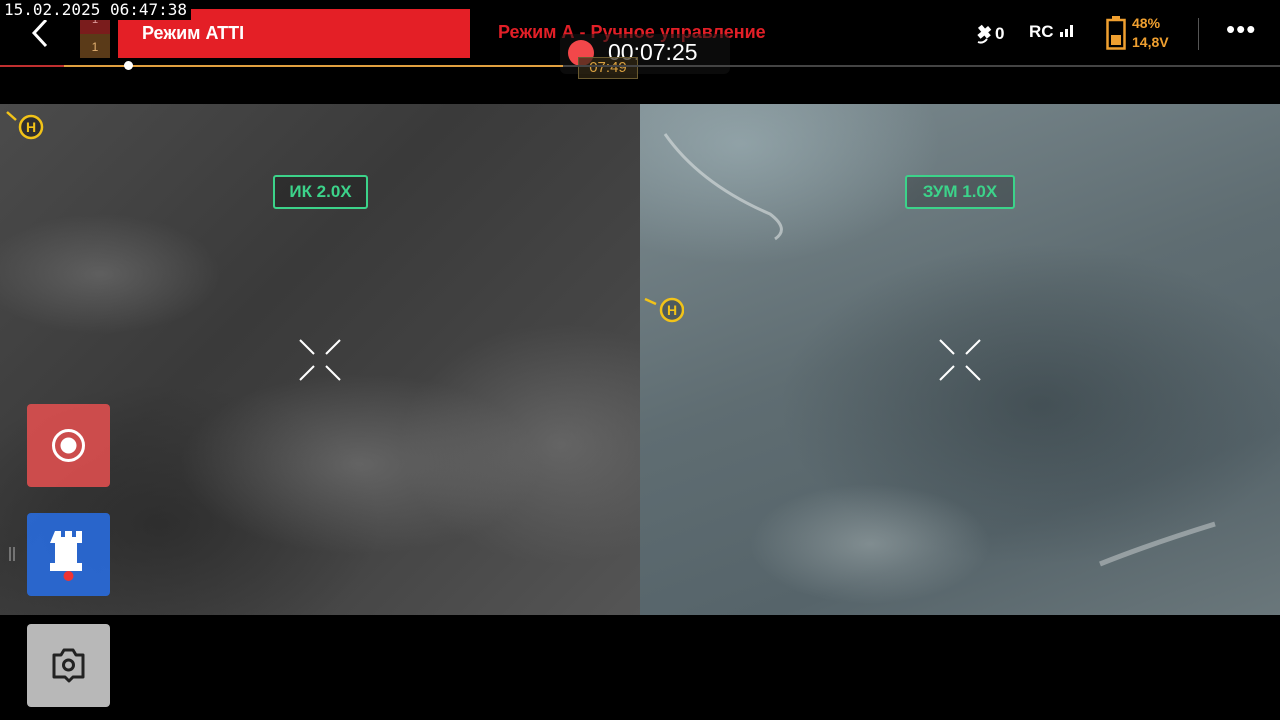 The image size is (1280, 720). Describe the element at coordinates (960, 192) in the screenshot. I see `zoom-level-label: ЗУМ 1.0X` at that location.